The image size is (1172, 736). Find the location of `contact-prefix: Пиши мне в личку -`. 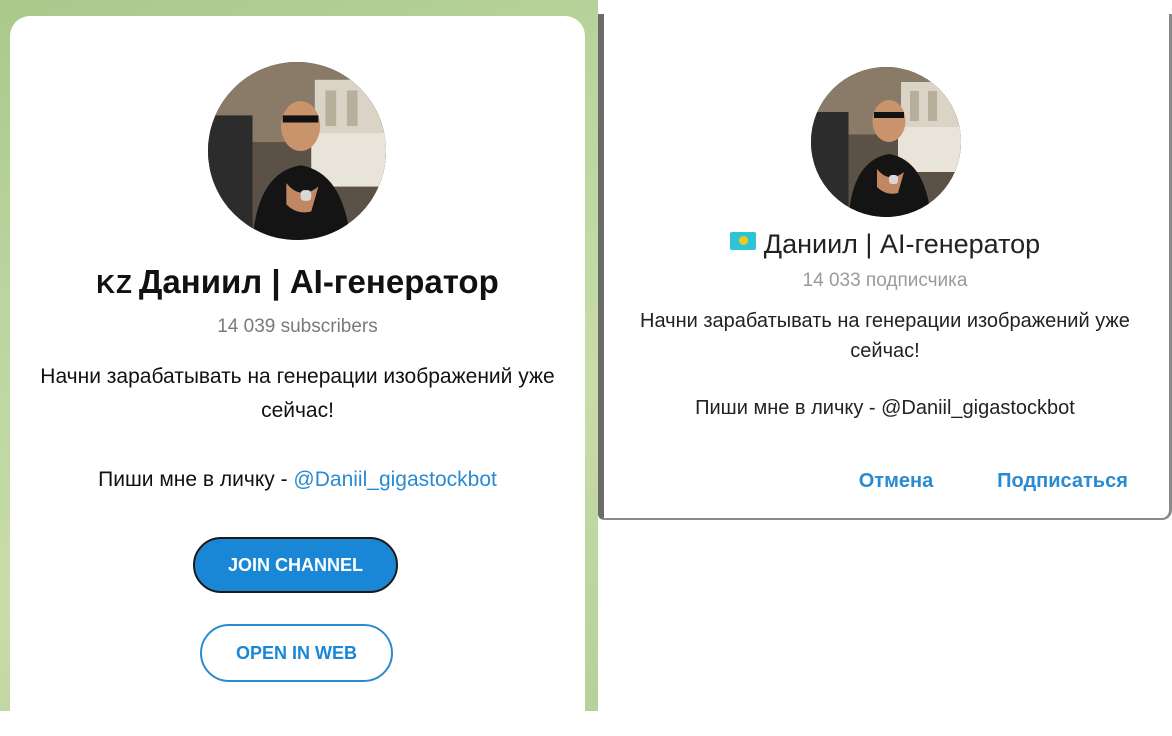

contact-prefix: Пиши мне в личку - is located at coordinates (196, 479).